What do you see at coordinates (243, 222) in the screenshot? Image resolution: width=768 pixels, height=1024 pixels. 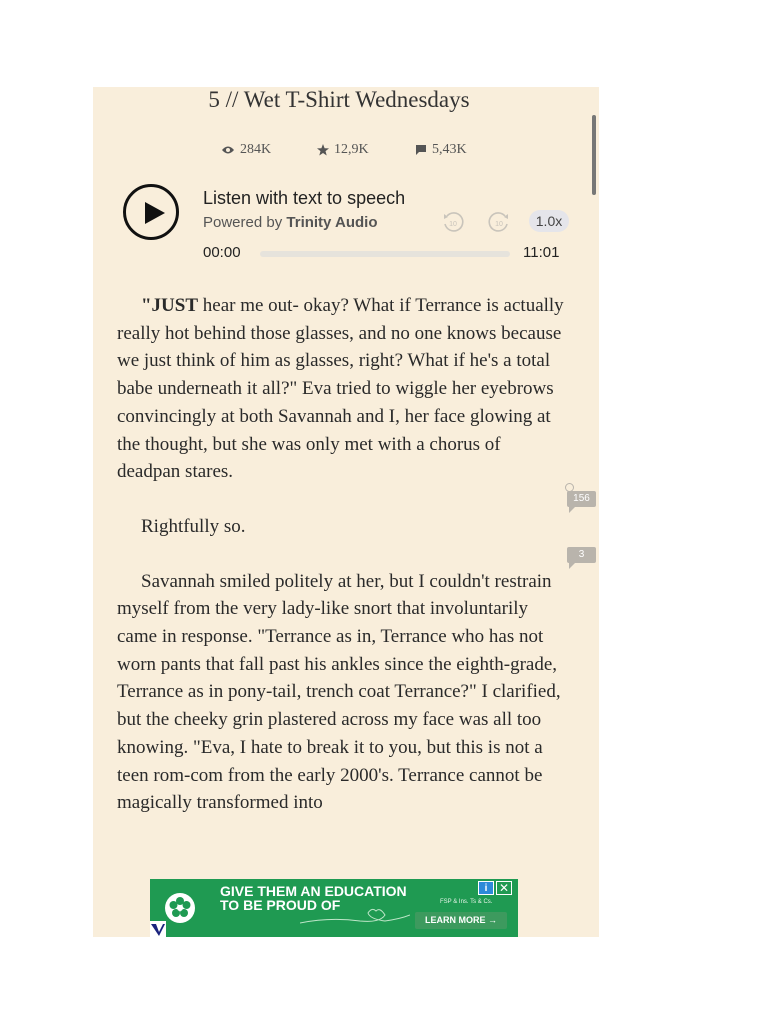 I see `powered-prefix: Powered by` at bounding box center [243, 222].